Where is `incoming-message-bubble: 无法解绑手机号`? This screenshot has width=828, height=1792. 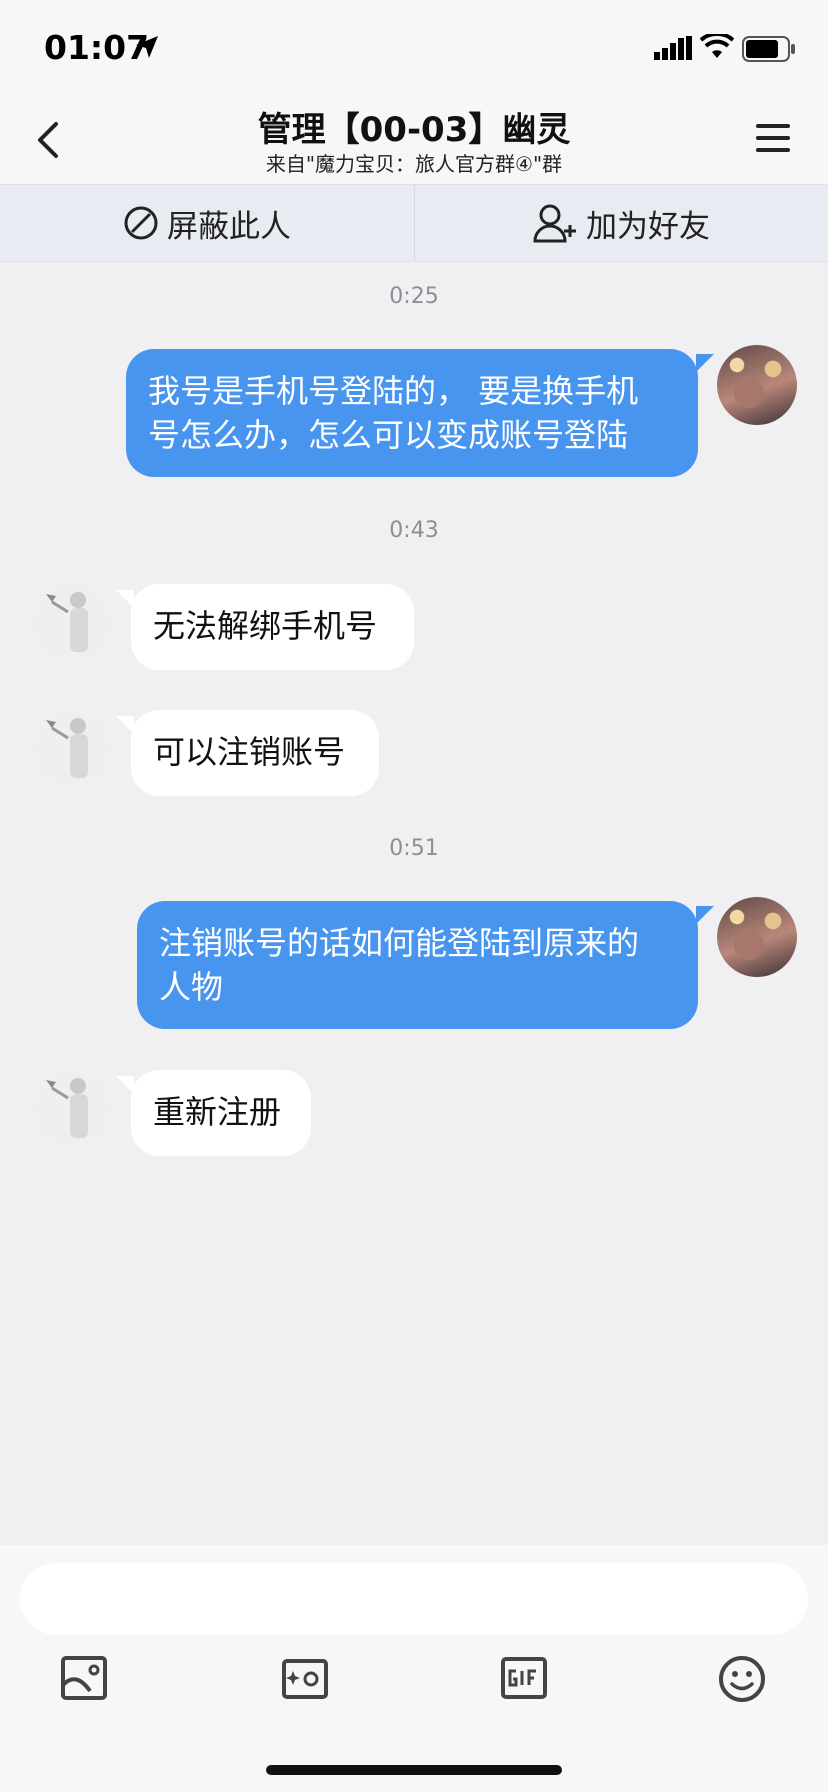
incoming-message-bubble: 无法解绑手机号 is located at coordinates (272, 627).